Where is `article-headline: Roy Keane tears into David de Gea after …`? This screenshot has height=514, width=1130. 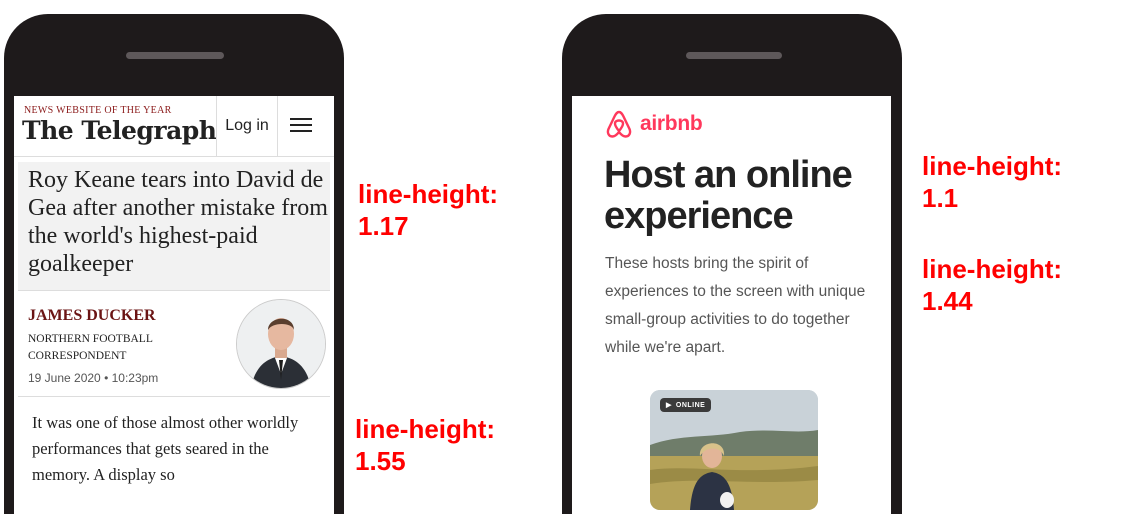
article-headline: Roy Keane tears into David de Gea after … is located at coordinates (178, 222).